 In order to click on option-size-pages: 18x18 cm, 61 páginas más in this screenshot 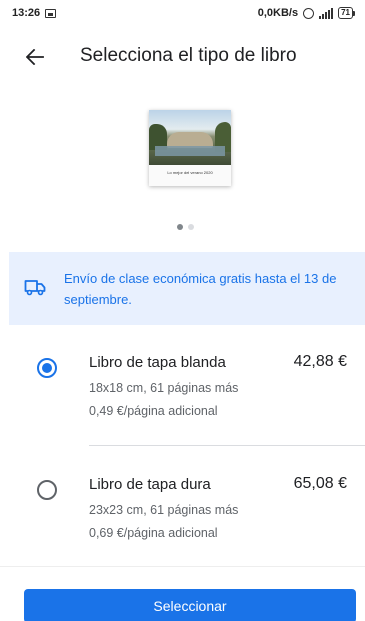, I will do `click(164, 388)`.